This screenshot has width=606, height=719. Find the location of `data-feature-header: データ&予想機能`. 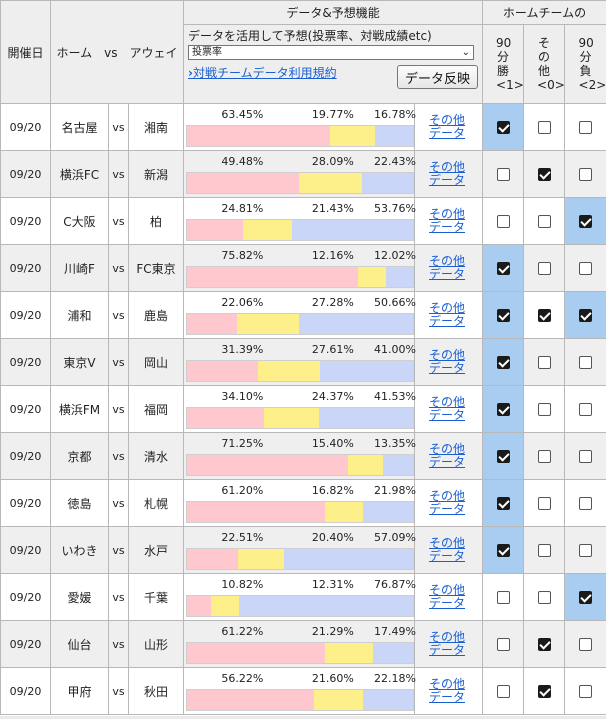

data-feature-header: データ&予想機能 is located at coordinates (333, 12).